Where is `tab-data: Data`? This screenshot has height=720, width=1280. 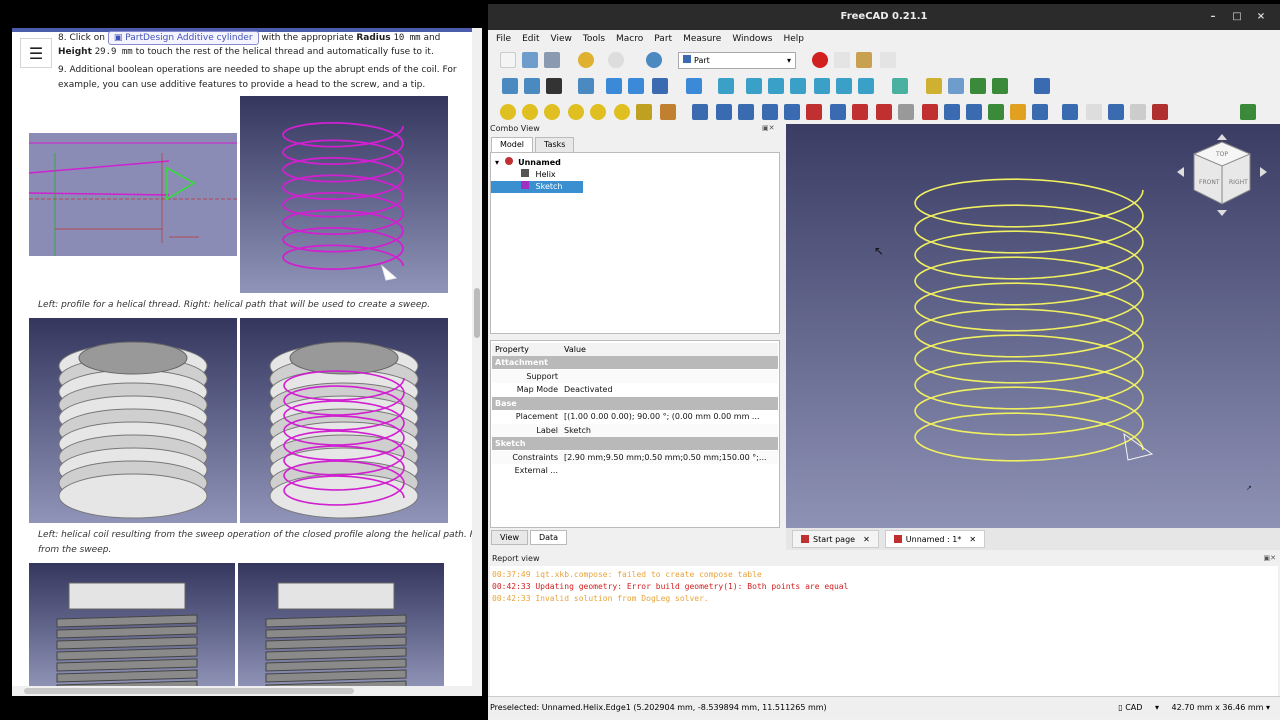
tab-data: Data is located at coordinates (548, 537).